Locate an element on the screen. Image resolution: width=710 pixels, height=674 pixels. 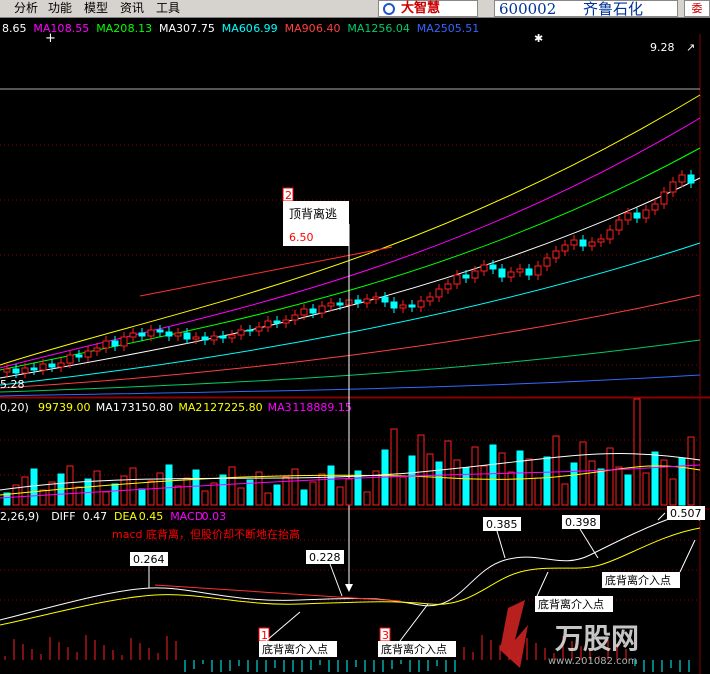
price-legend-item: MA60 is located at coordinates (237, 28).